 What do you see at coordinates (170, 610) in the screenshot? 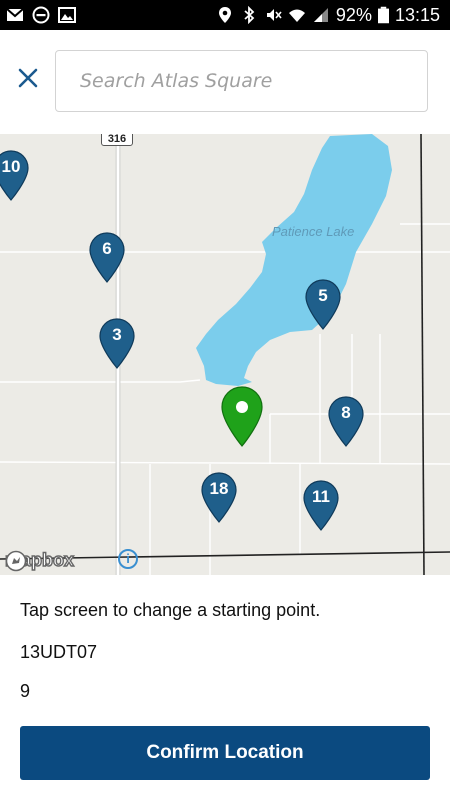
I see `instruction-text: Tap screen to change a starting point.` at bounding box center [170, 610].